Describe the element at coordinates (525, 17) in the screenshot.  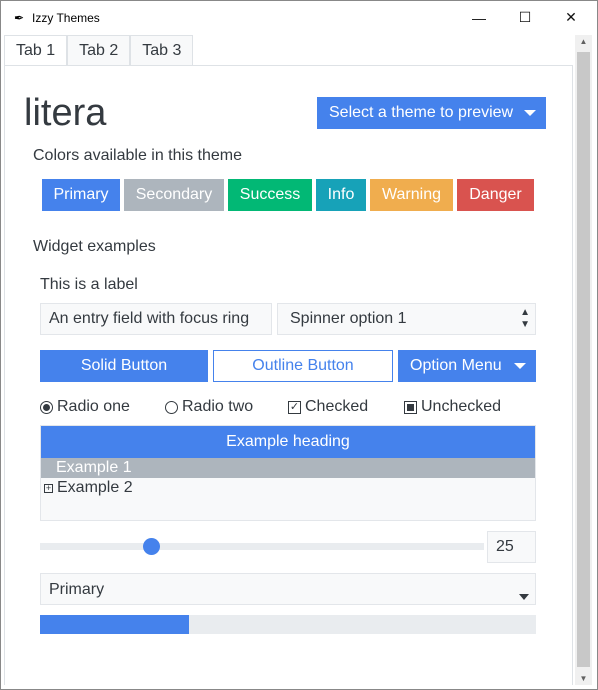
I see `maximize-button: ☐` at that location.